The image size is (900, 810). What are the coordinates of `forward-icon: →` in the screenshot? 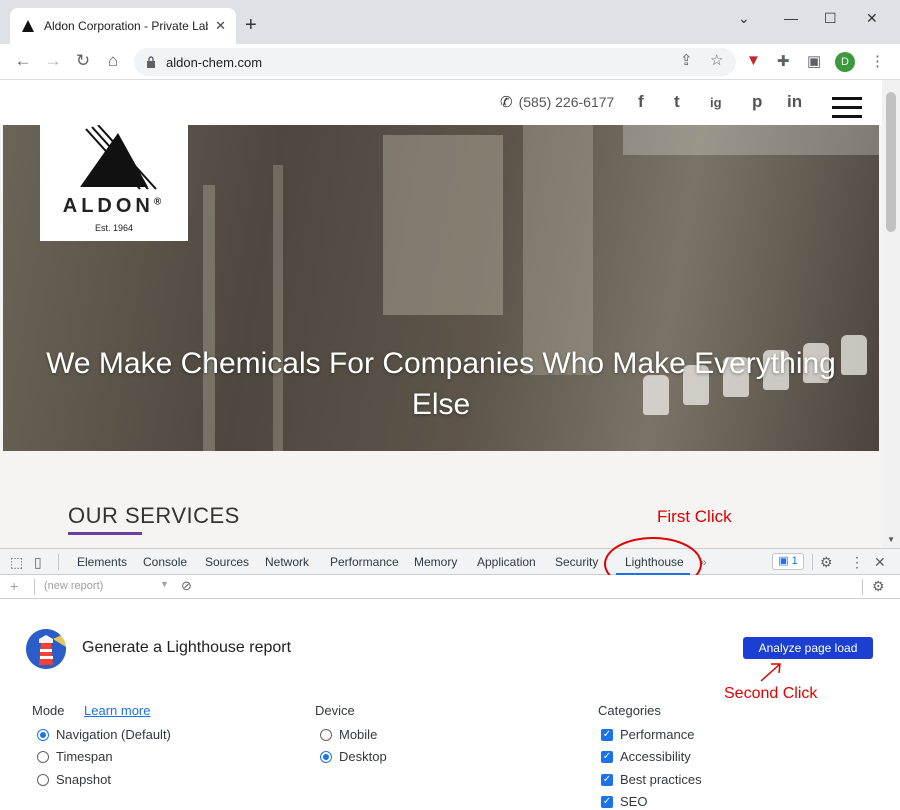 It's located at (53, 61).